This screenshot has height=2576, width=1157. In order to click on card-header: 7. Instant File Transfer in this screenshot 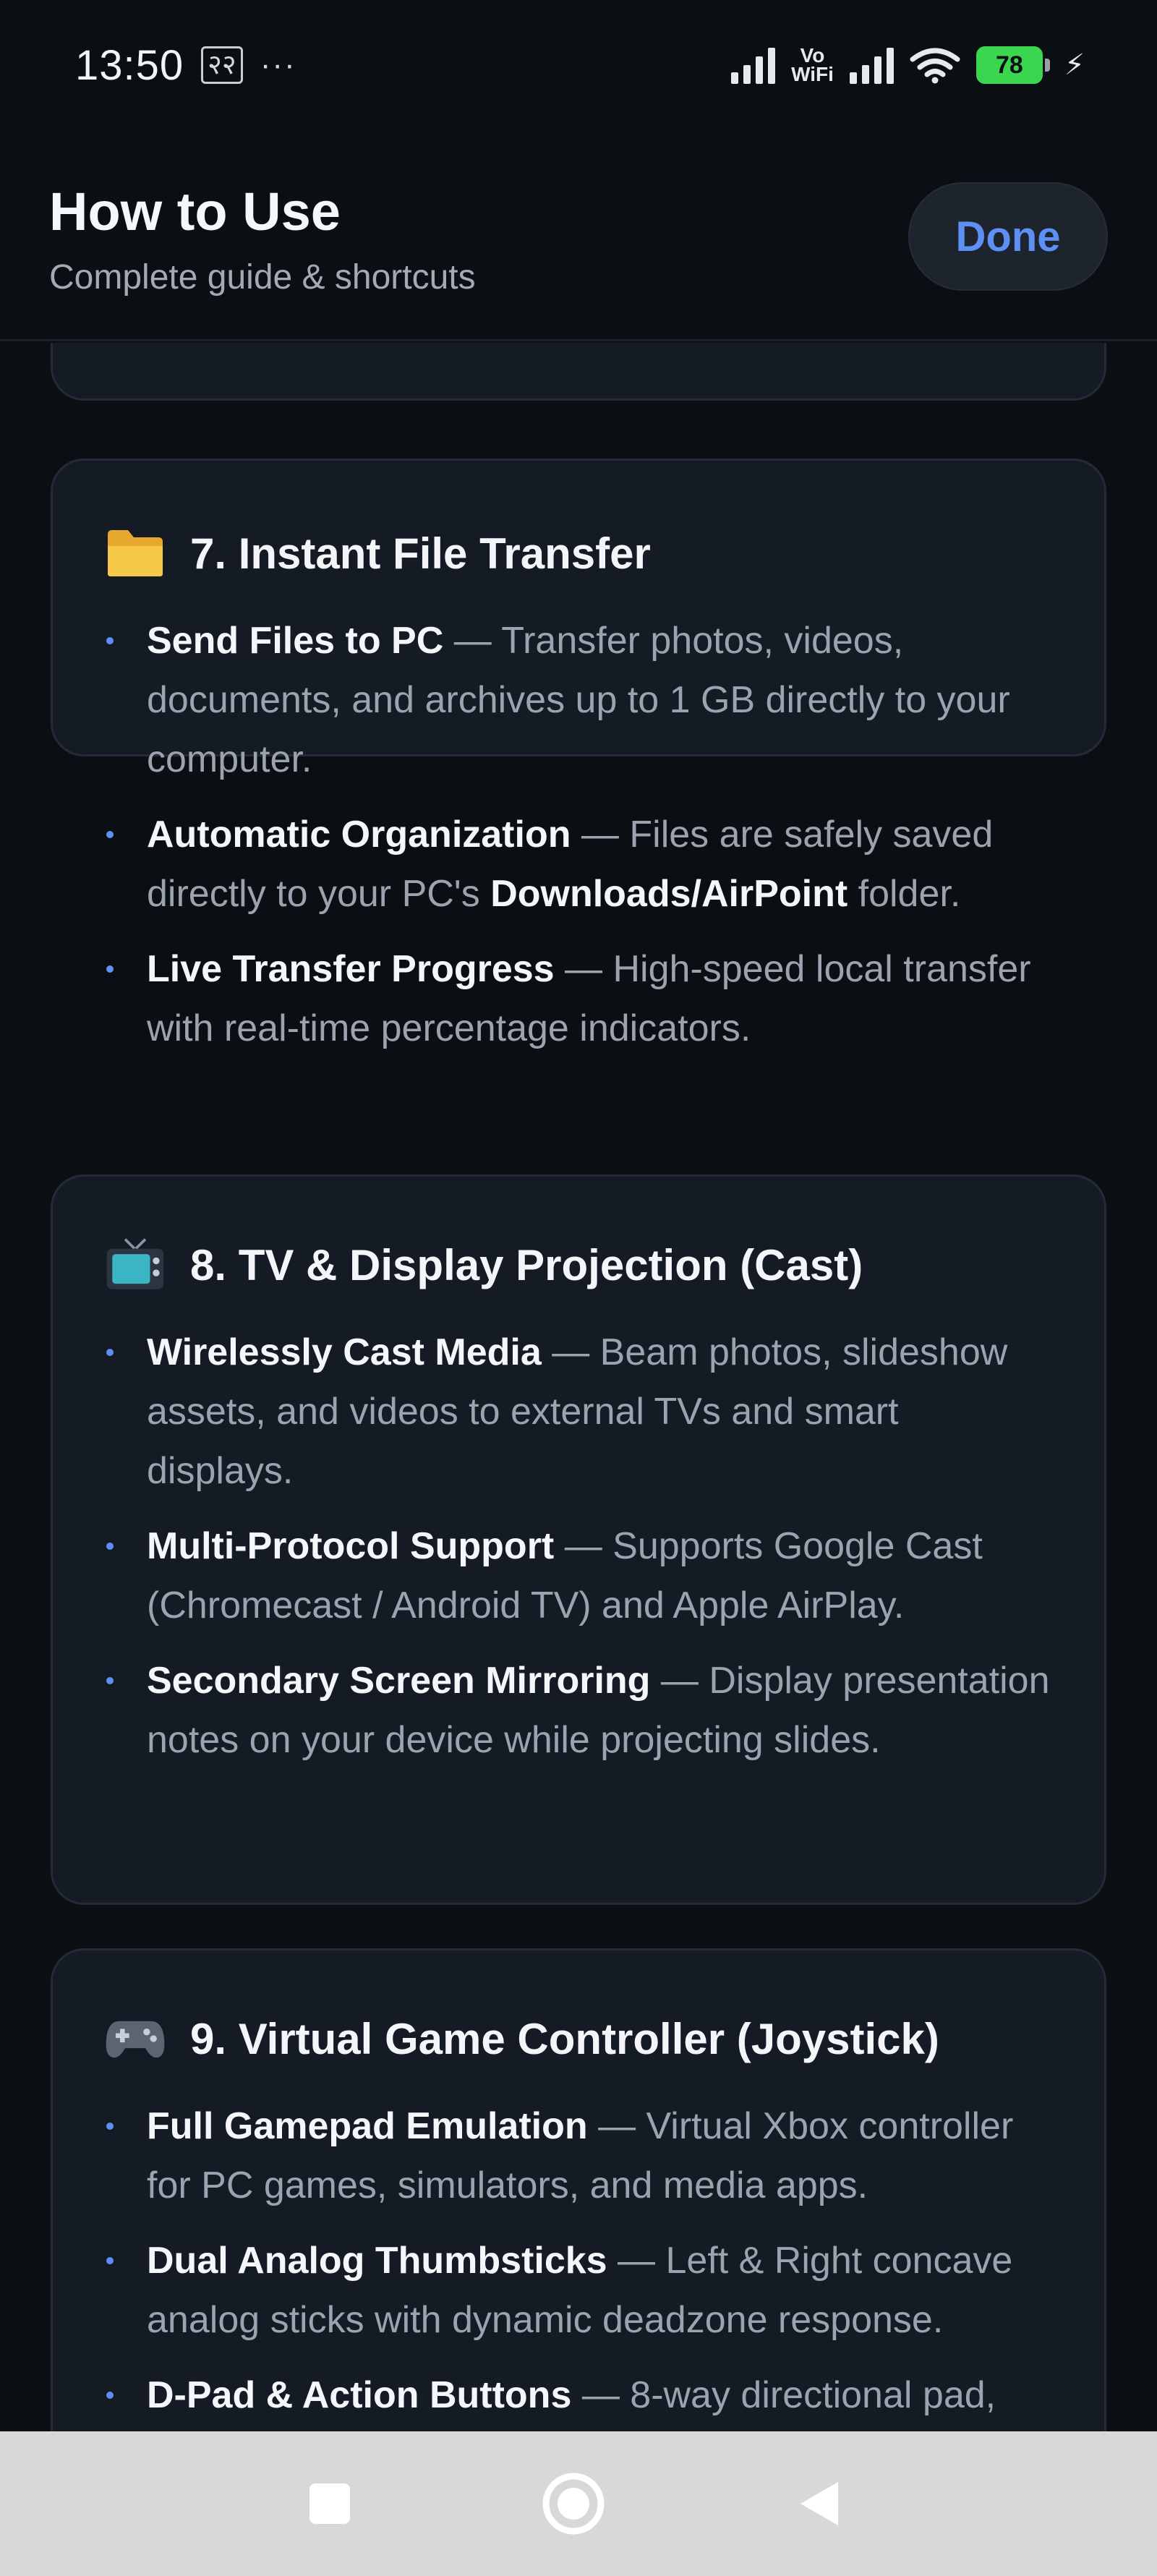, I will do `click(378, 553)`.